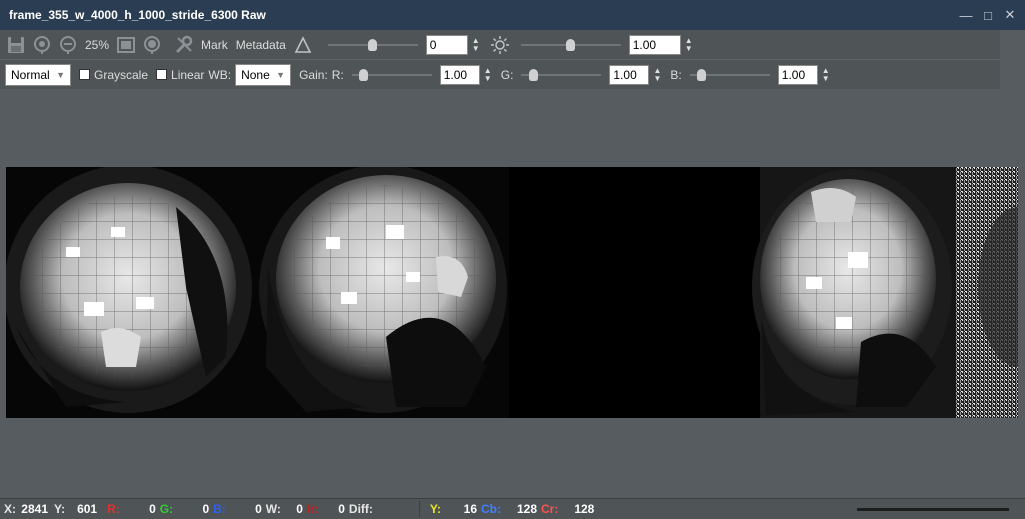 This screenshot has height=519, width=1025. I want to click on linear-label: Linear, so click(188, 74).